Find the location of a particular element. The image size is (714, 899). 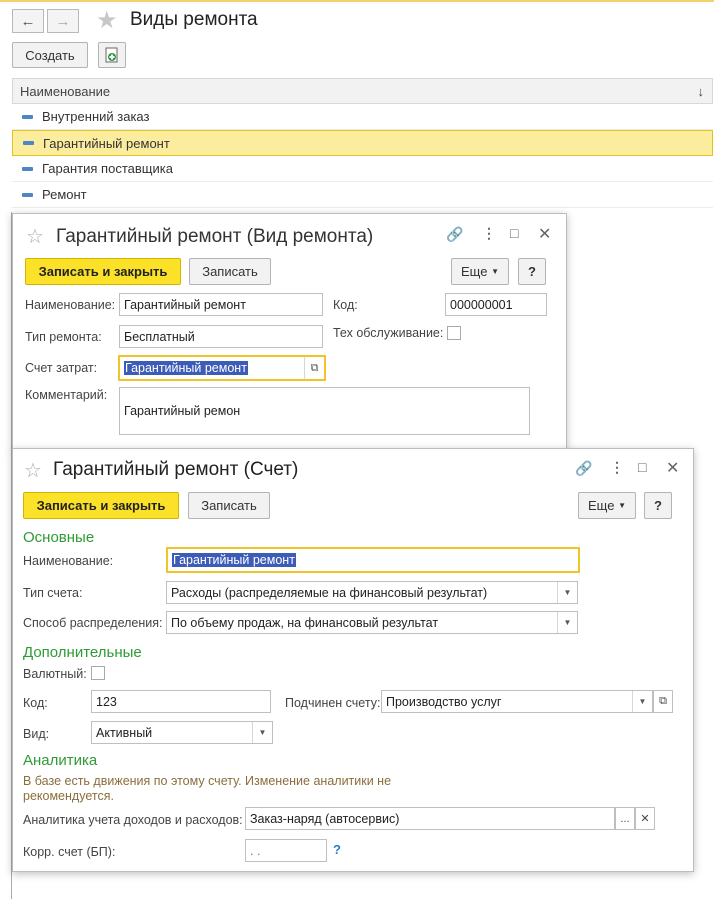

parent-account-value: Производство услуг is located at coordinates (444, 701).